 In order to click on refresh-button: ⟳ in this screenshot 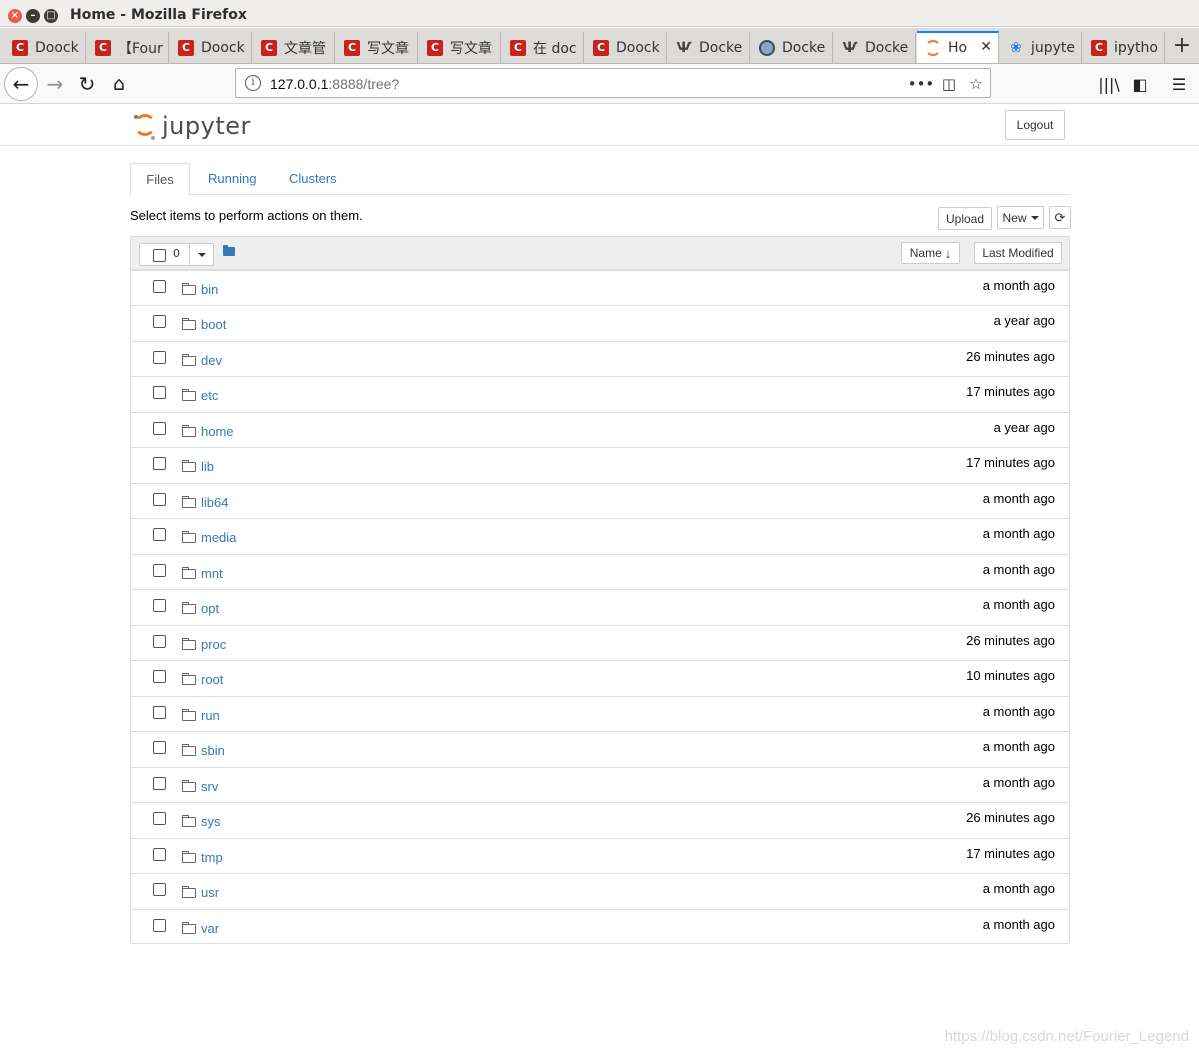, I will do `click(1060, 217)`.